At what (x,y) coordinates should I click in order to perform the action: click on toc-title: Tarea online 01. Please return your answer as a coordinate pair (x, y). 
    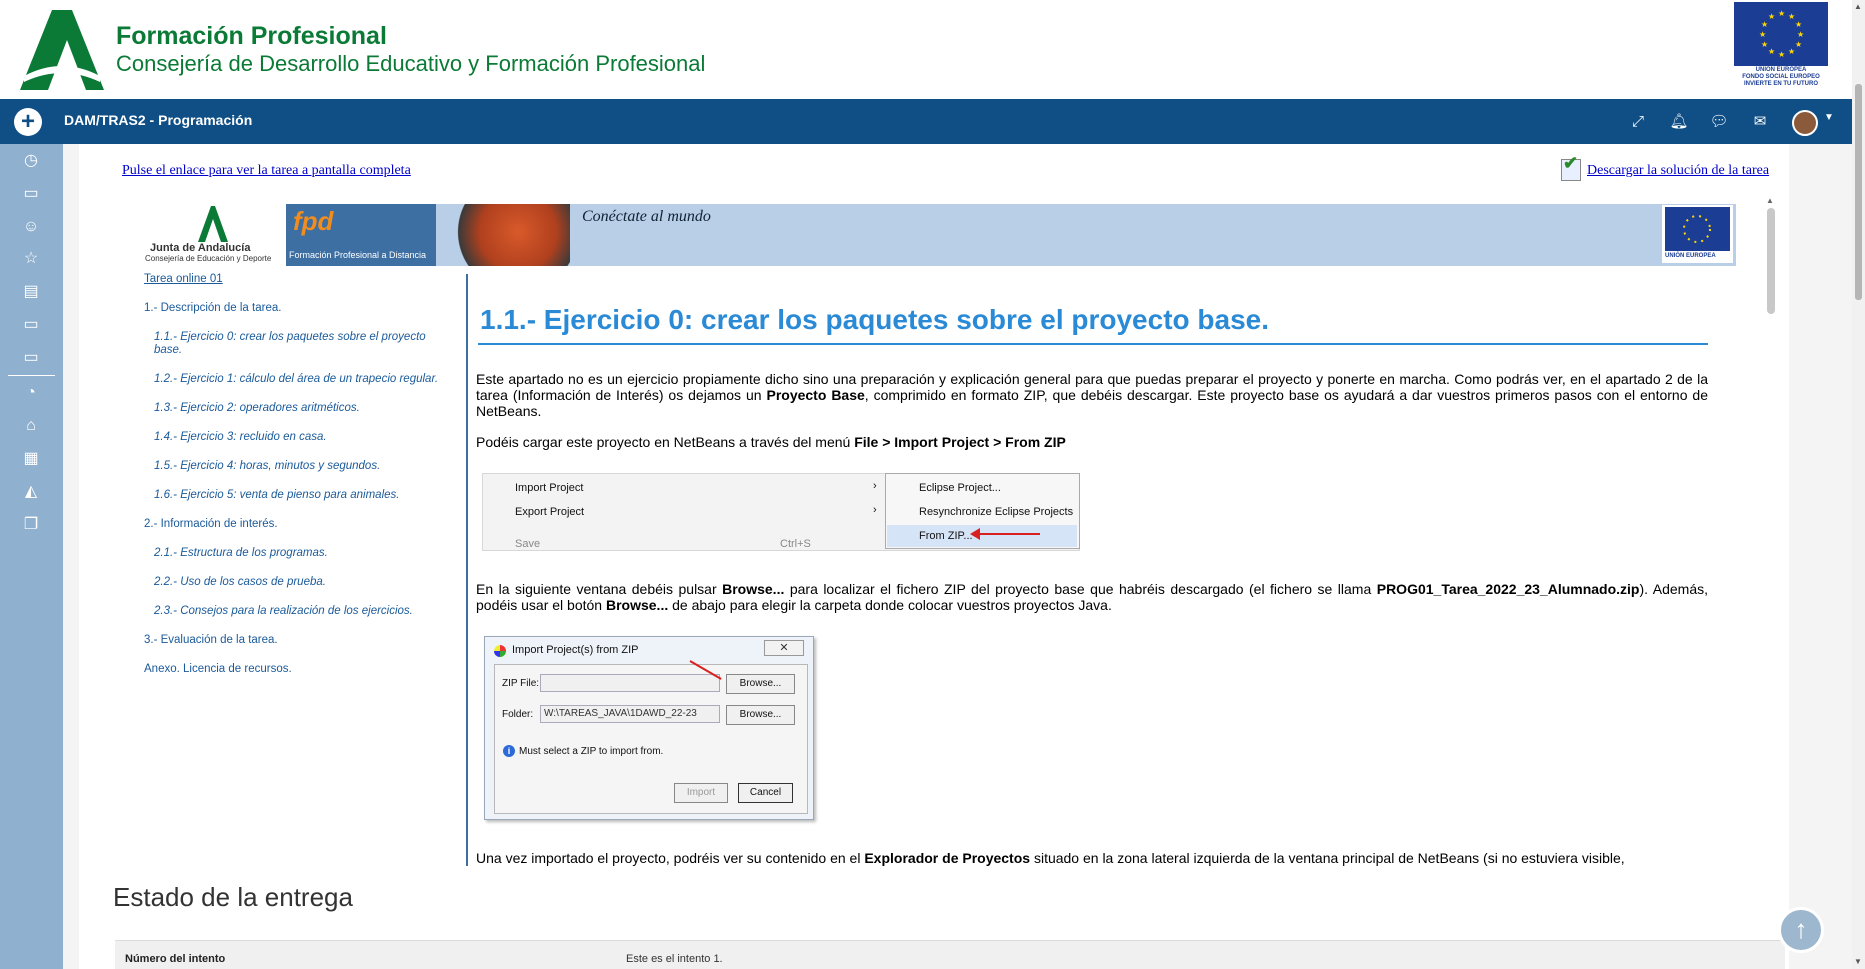
    Looking at the image, I should click on (183, 279).